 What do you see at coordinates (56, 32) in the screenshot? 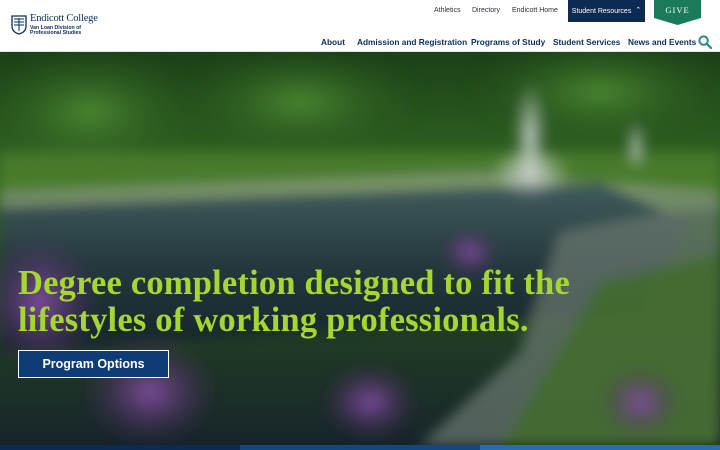
I see `division-line-2: Professional Studies` at bounding box center [56, 32].